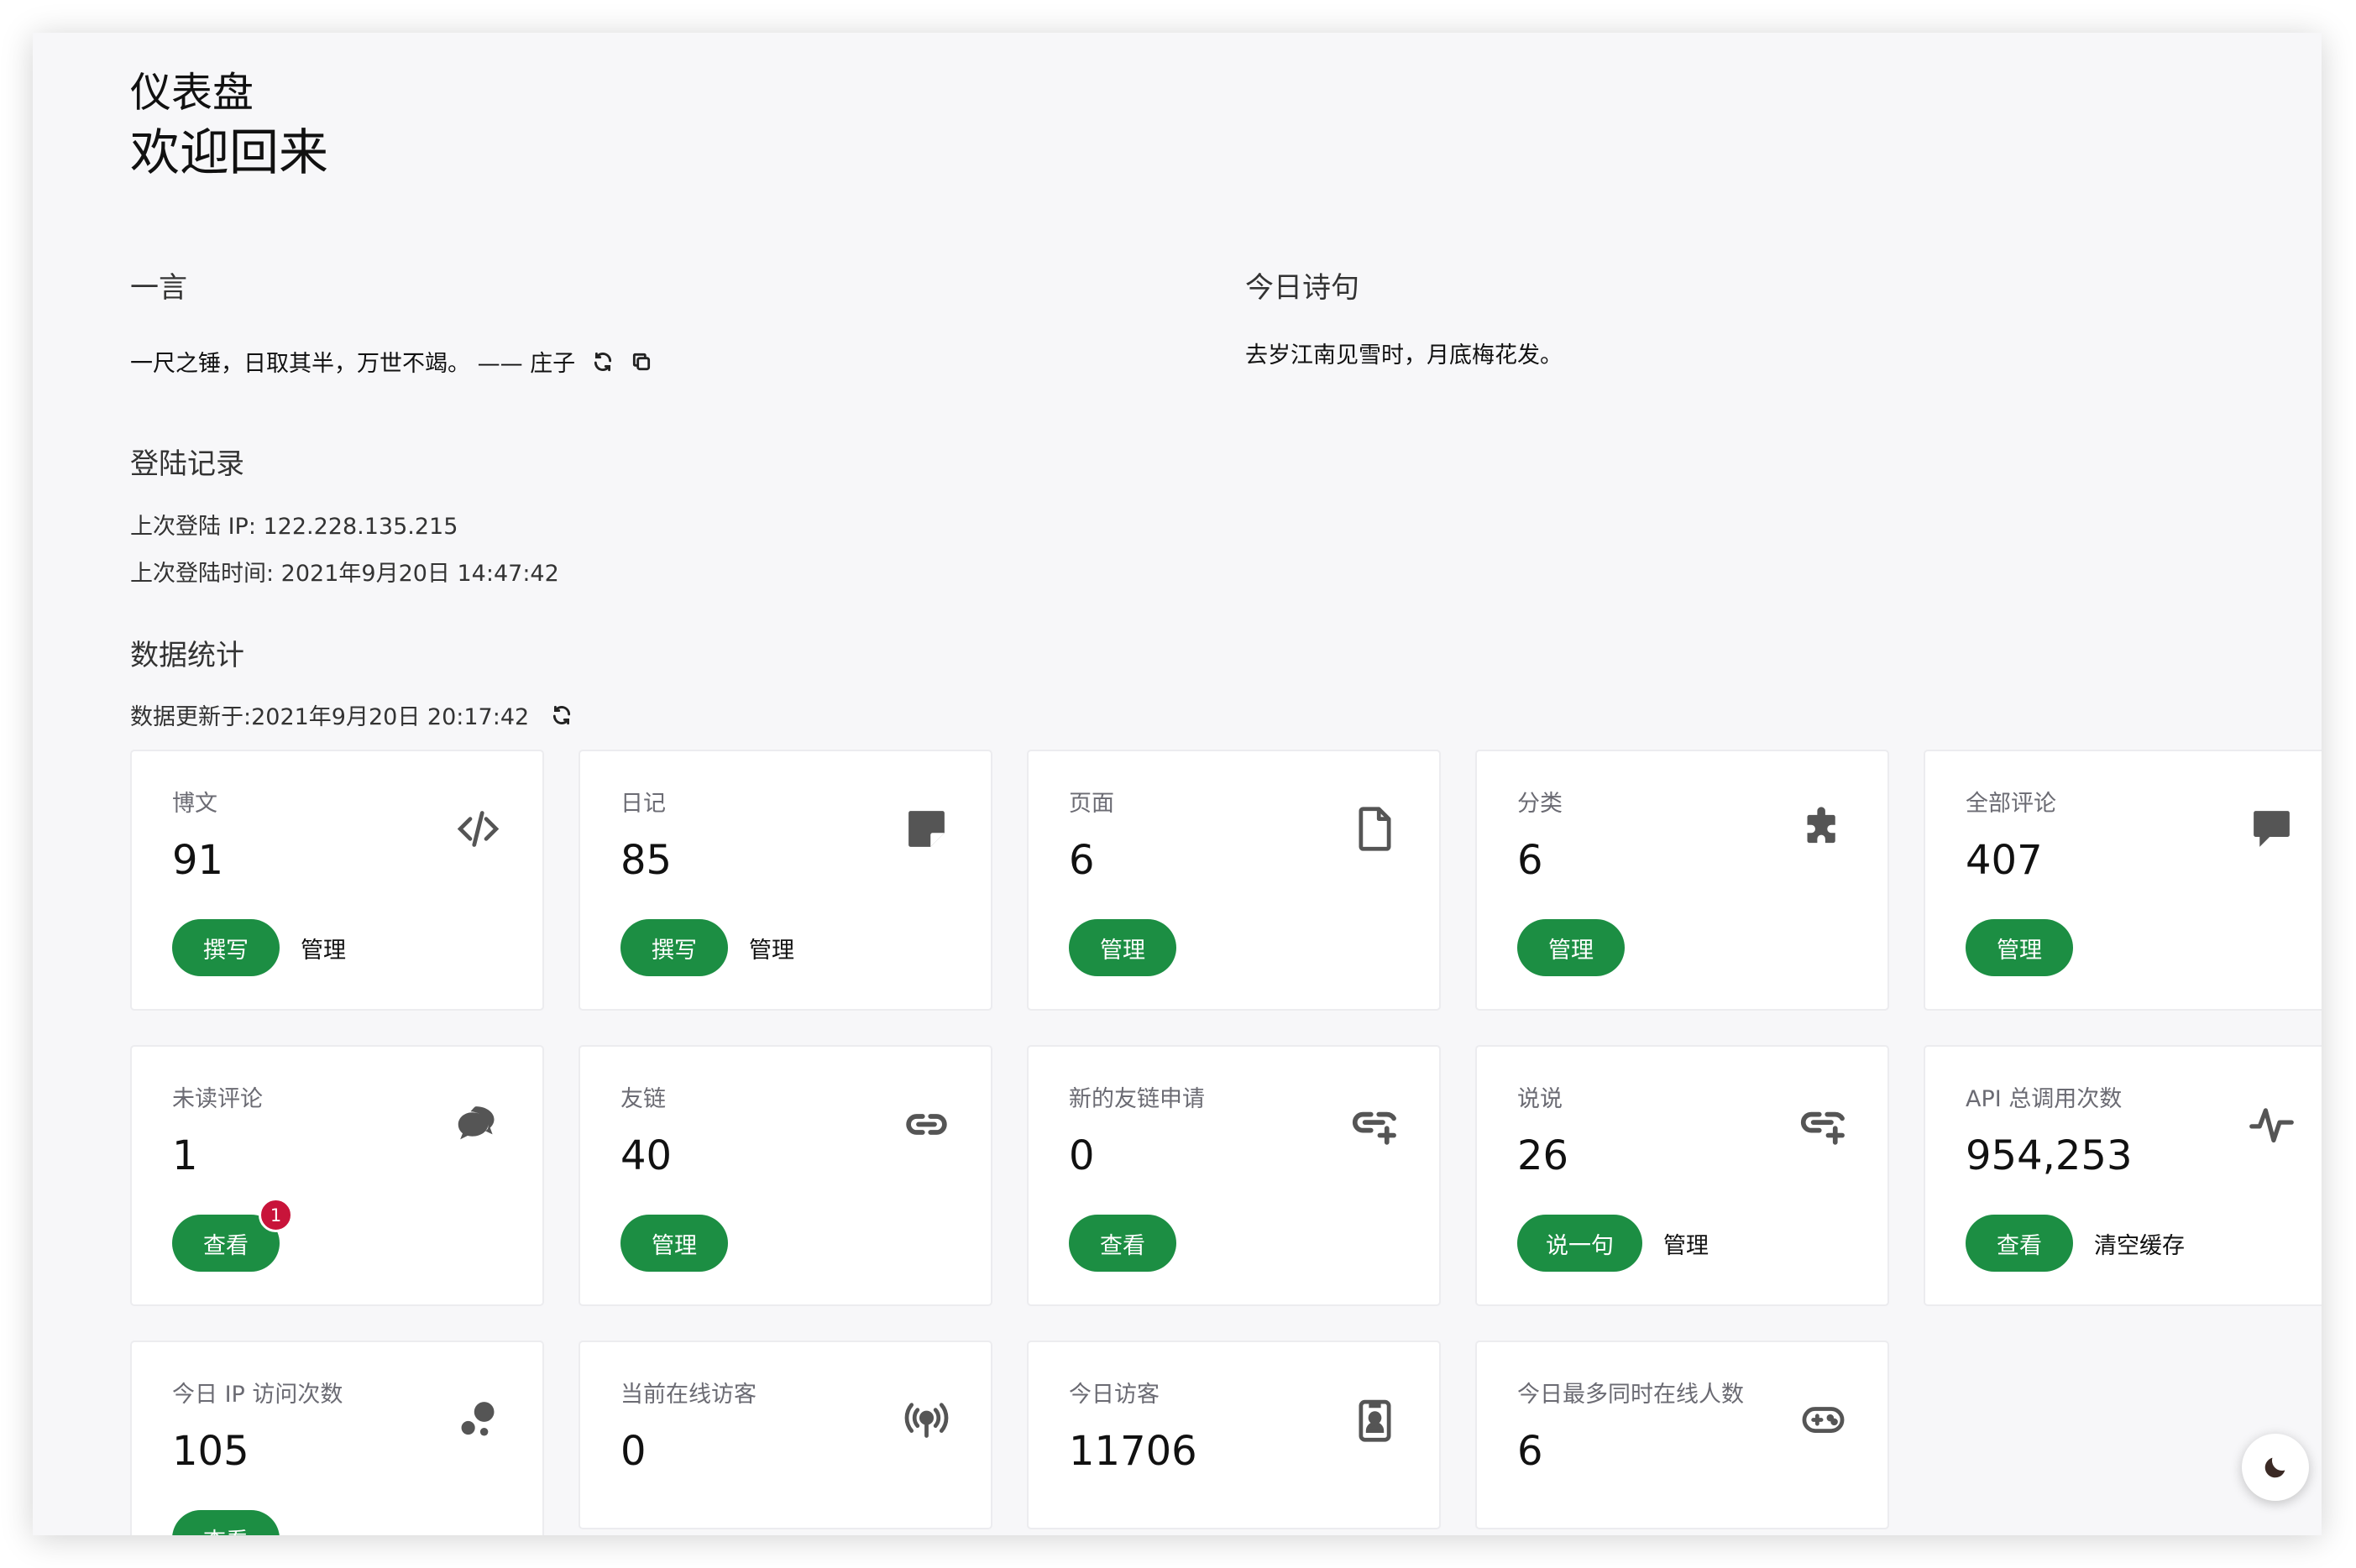  I want to click on stat-card-shuoshuo: 说说 26 说一句 管理, so click(1682, 1175).